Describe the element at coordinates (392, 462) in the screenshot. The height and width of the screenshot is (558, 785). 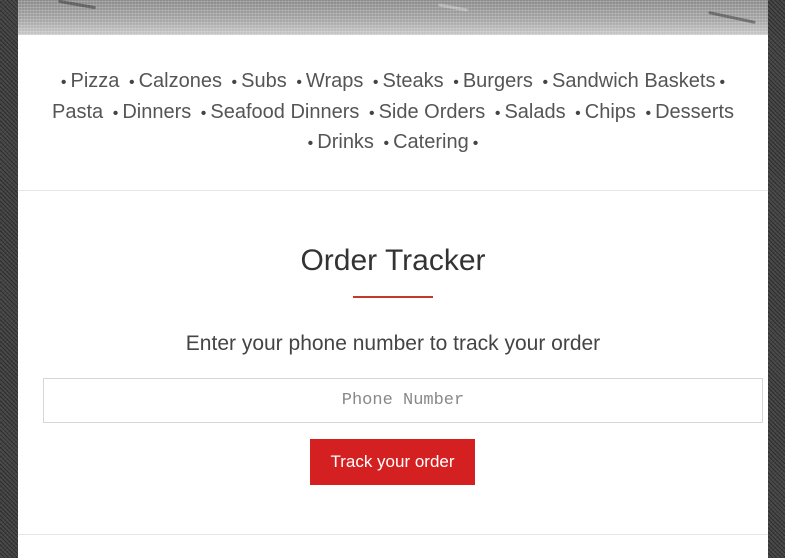
I see `track-order-button: Track your order` at that location.